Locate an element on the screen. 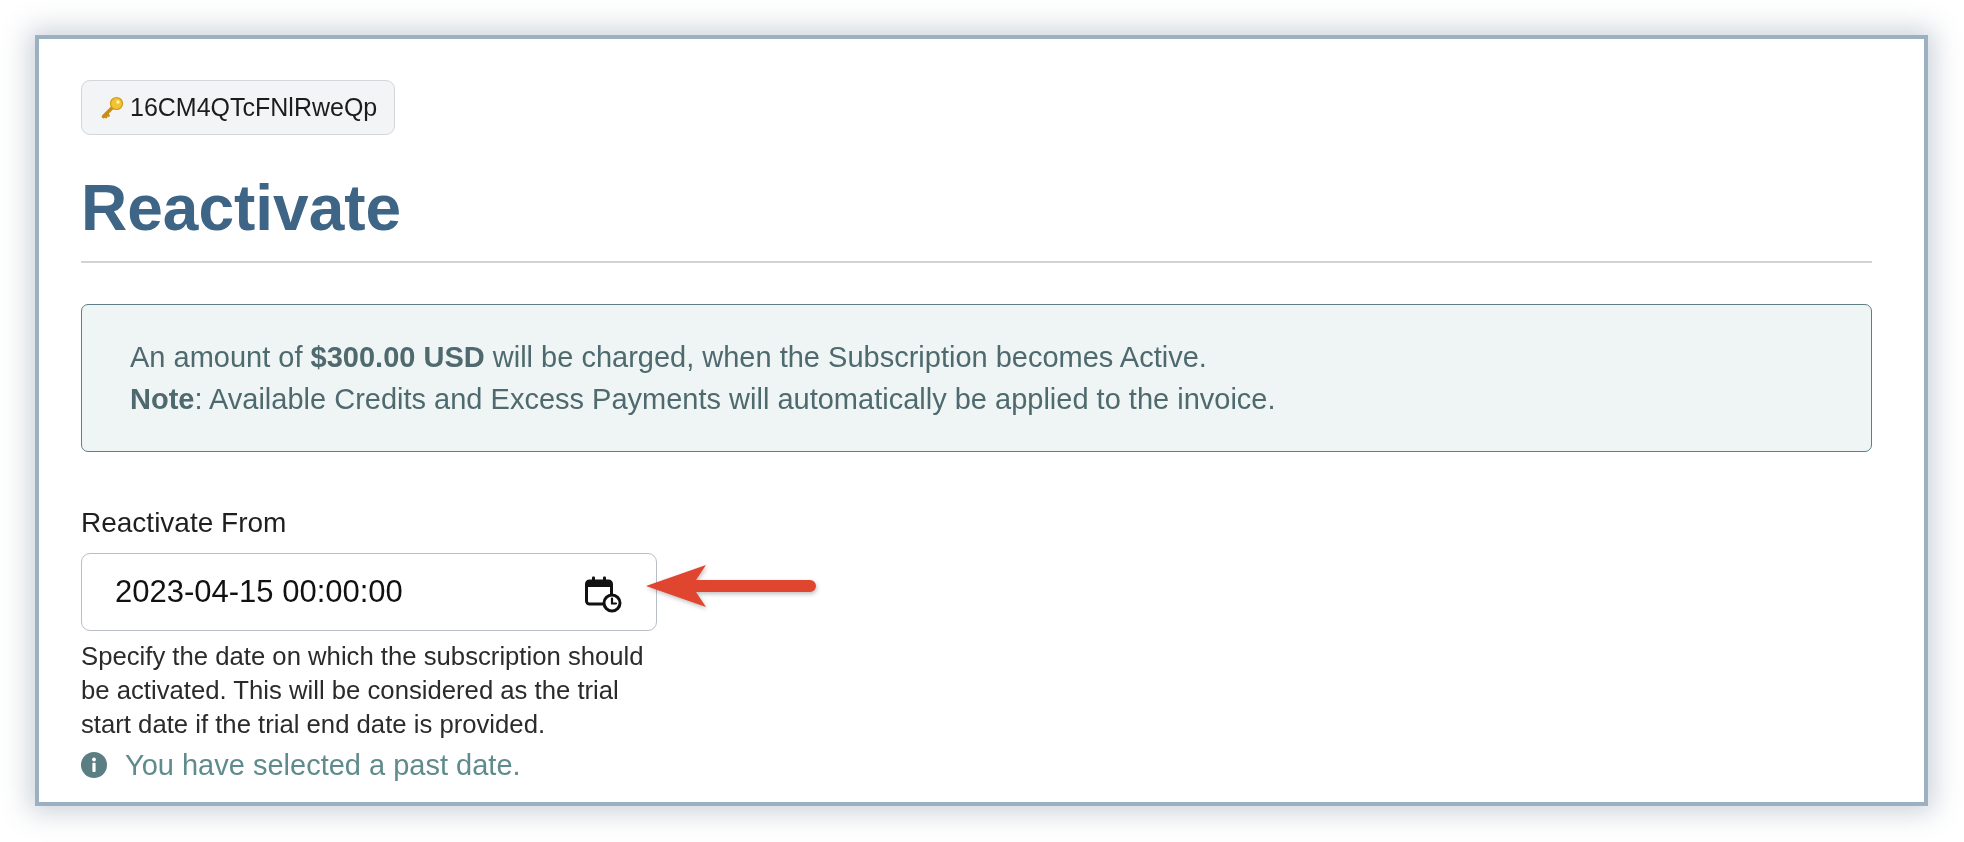 This screenshot has width=1964, height=842. field-label: Reactivate From is located at coordinates (184, 523).